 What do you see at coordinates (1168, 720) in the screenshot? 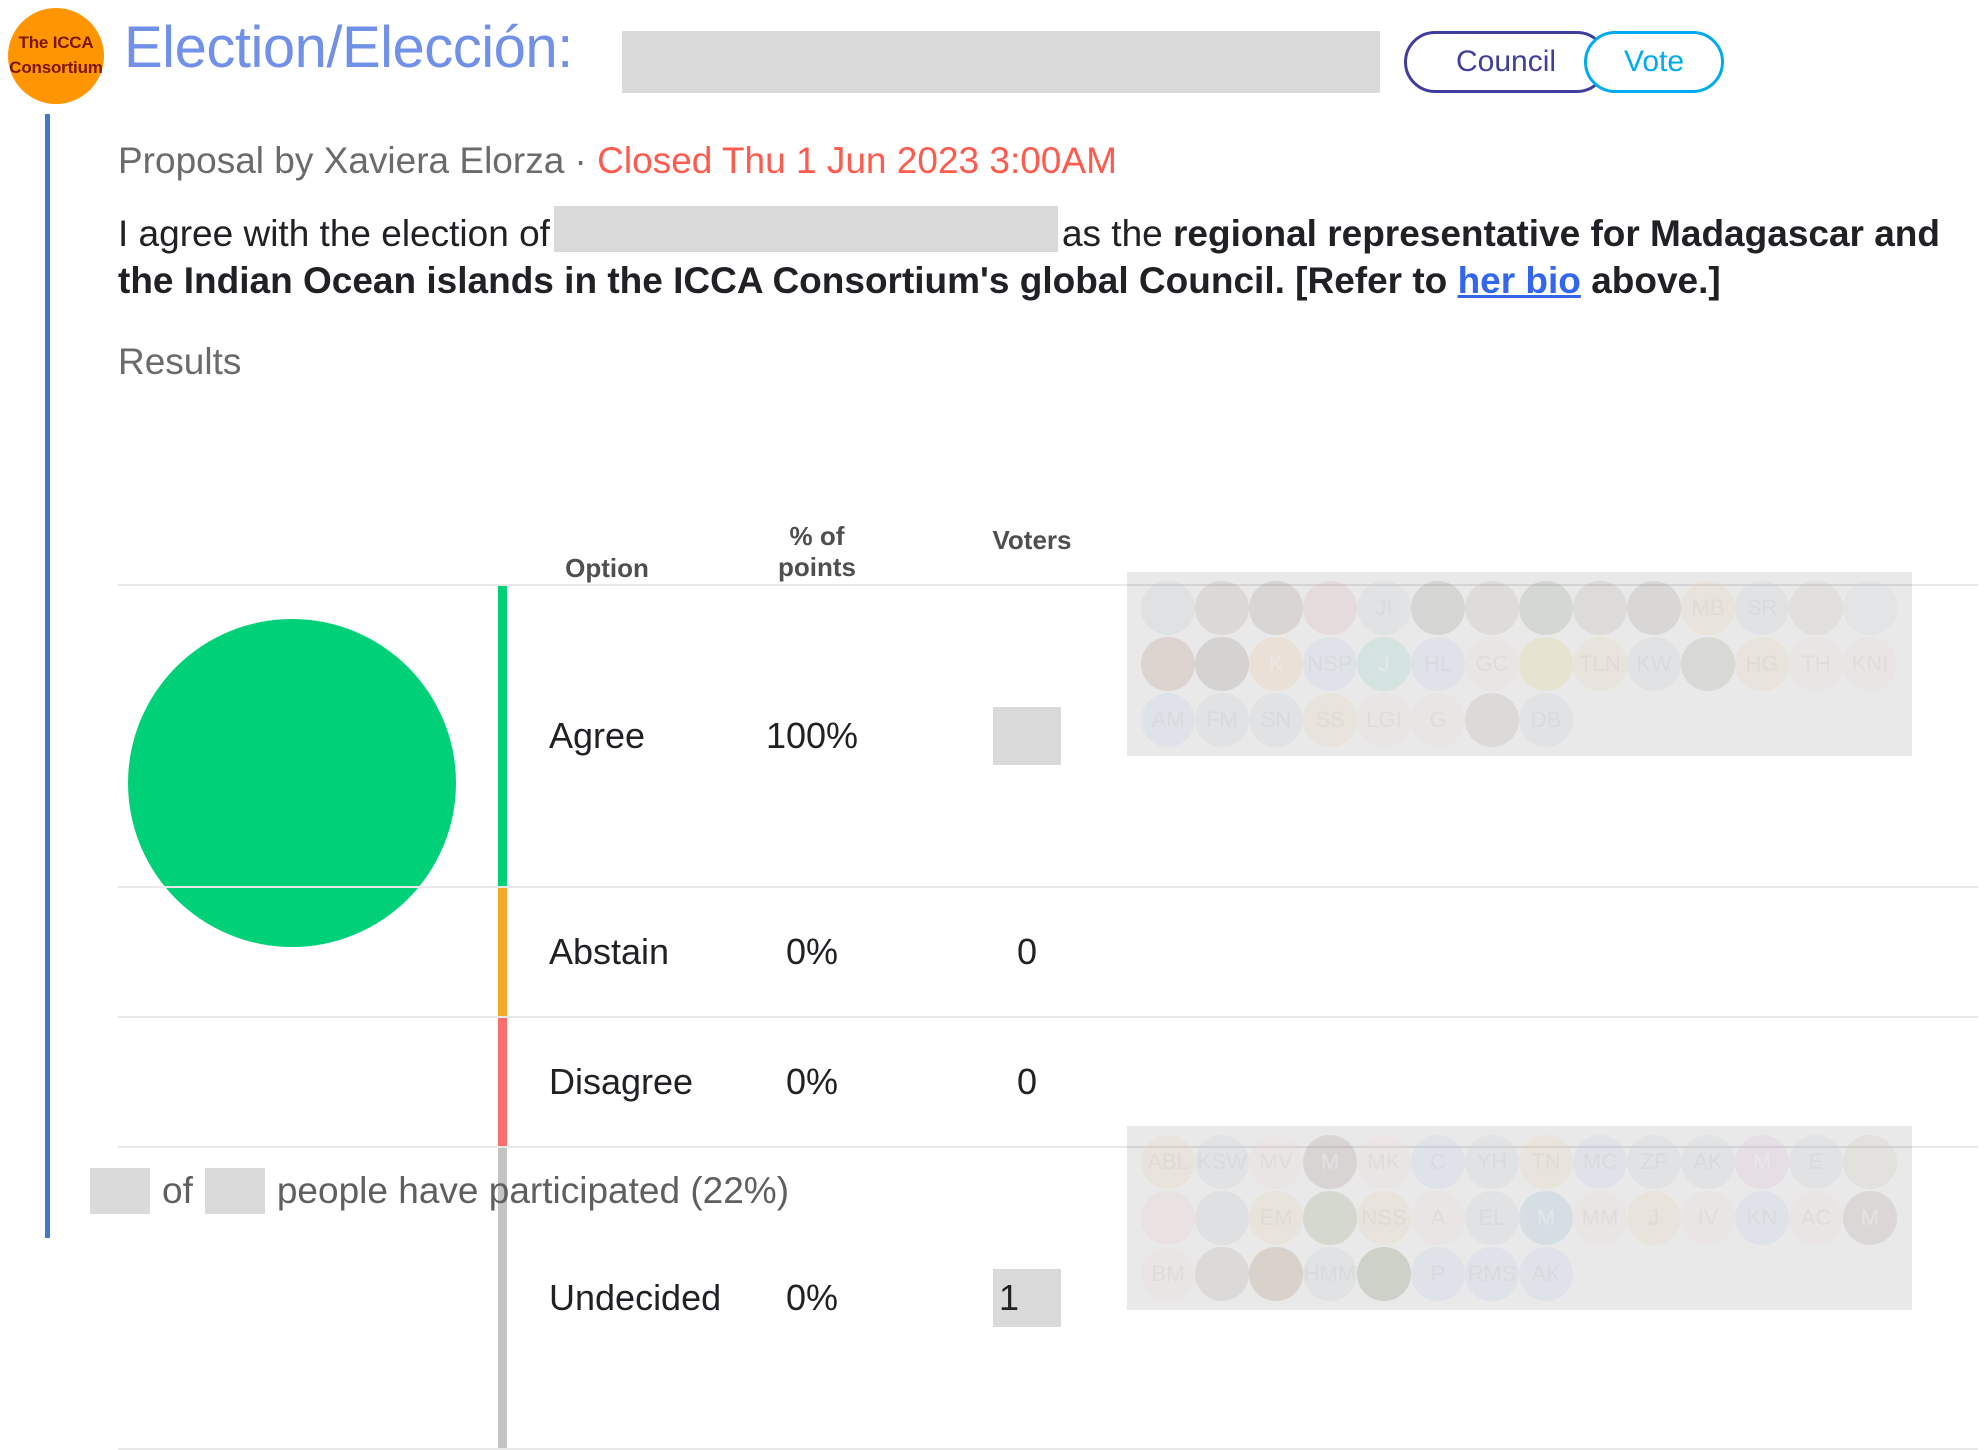
I see `voter-avatar-initials: AM` at bounding box center [1168, 720].